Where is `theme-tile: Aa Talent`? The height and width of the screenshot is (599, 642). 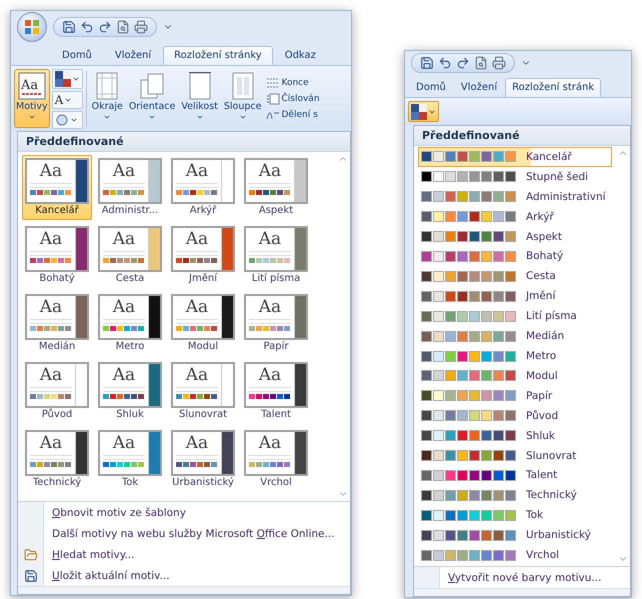 theme-tile: Aa Talent is located at coordinates (276, 391).